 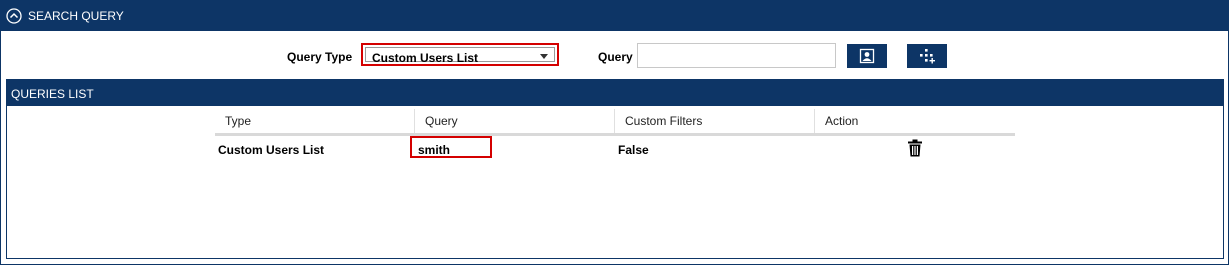 I want to click on column-header-action: Action, so click(x=915, y=121).